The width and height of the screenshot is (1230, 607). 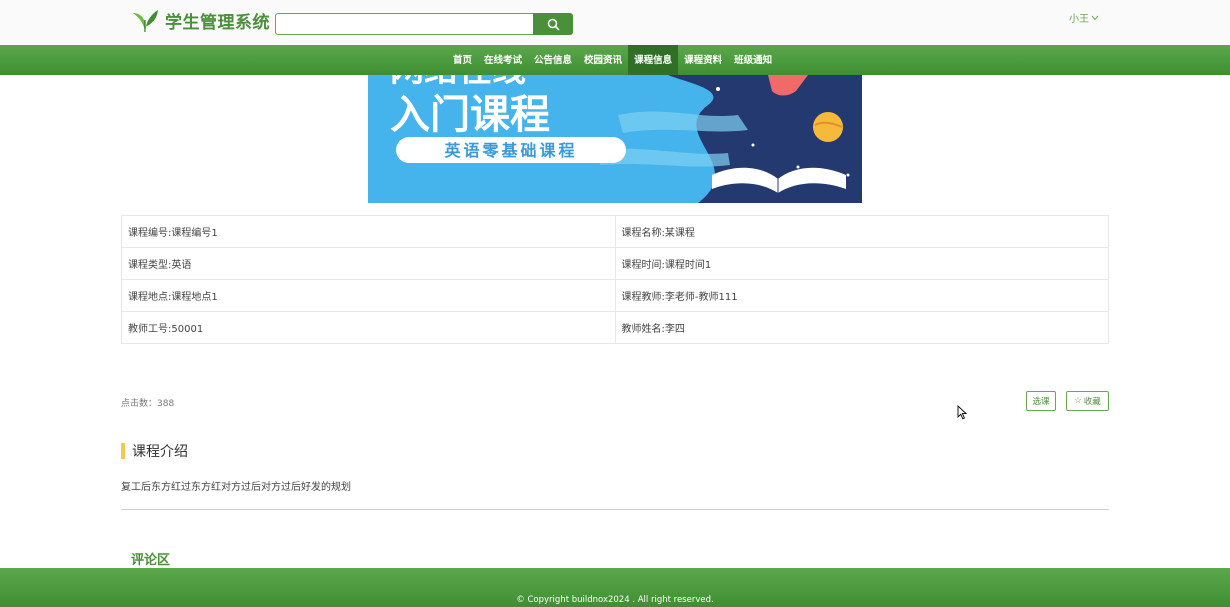 I want to click on select-course-button: 选课, so click(x=1041, y=401).